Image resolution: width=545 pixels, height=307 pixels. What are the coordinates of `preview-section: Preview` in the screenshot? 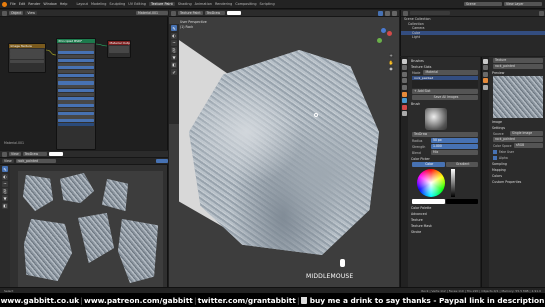 It's located at (518, 72).